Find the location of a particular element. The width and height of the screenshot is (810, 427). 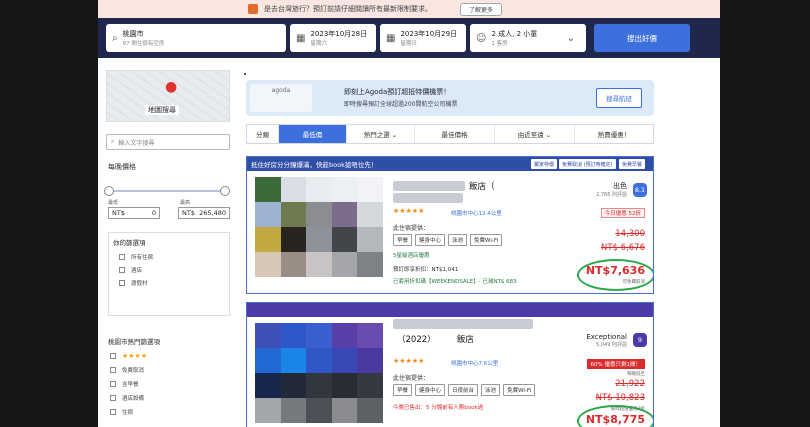

max-price-input: NT$ 265,480 is located at coordinates (204, 213).